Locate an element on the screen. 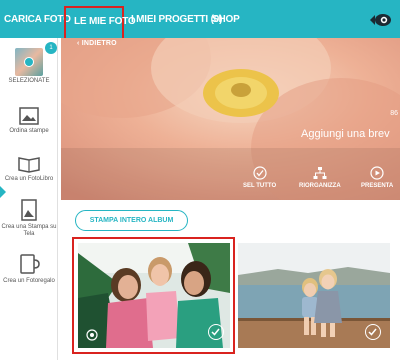  reorganize-button: RIORGANIZZA is located at coordinates (320, 177).